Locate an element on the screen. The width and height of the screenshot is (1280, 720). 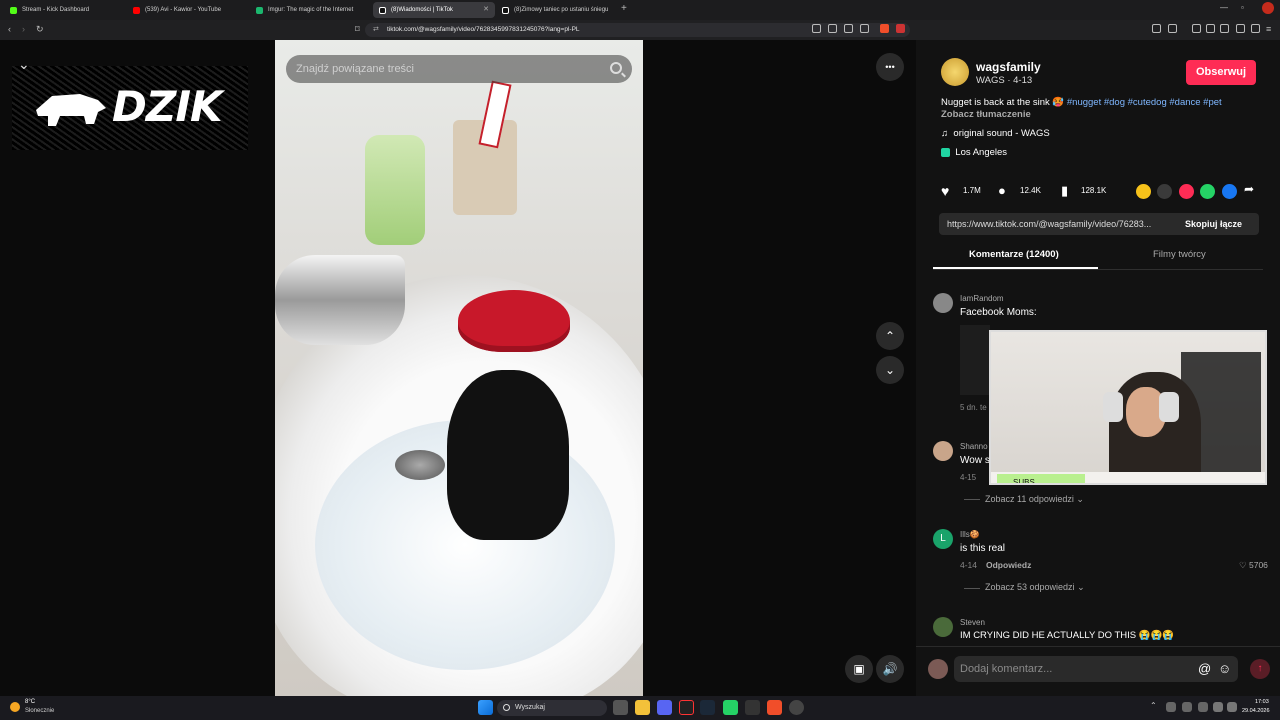
send-comment-button: ↑ is located at coordinates (1260, 669).